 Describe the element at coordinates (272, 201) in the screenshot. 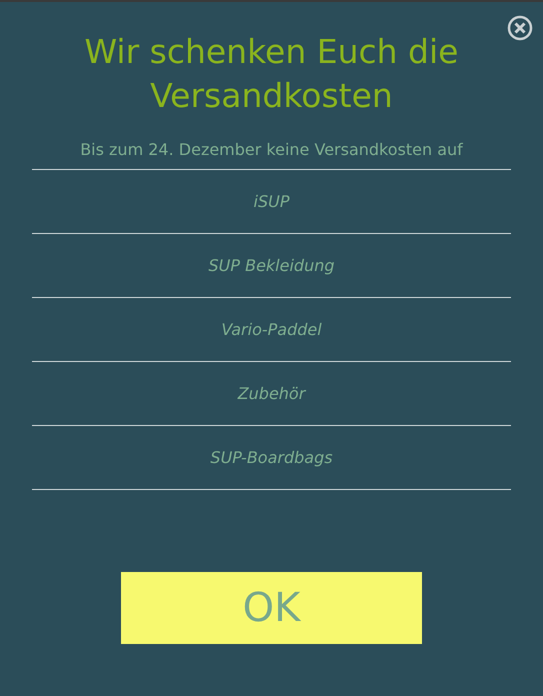

I see `category-link: iSUP` at that location.